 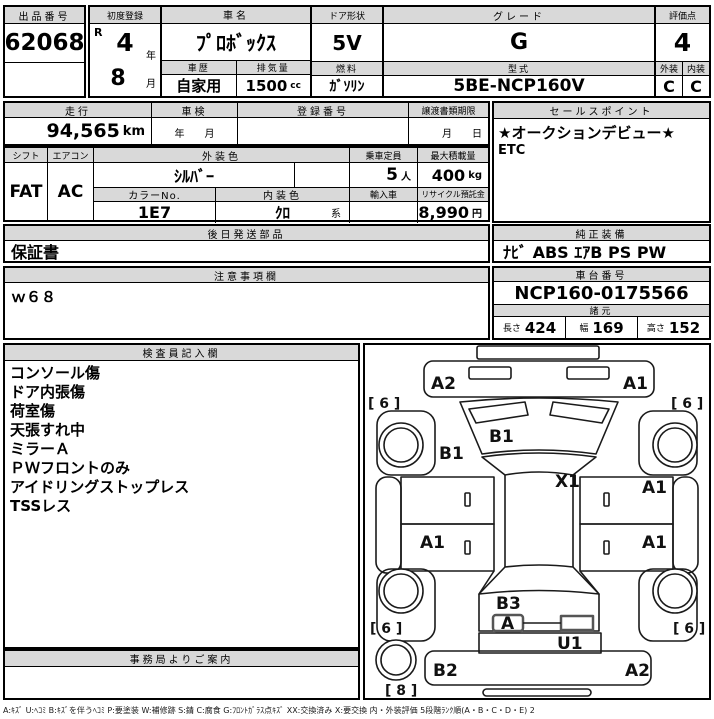 What do you see at coordinates (538, 668) in the screenshot?
I see `rear-bumper-shape` at bounding box center [538, 668].